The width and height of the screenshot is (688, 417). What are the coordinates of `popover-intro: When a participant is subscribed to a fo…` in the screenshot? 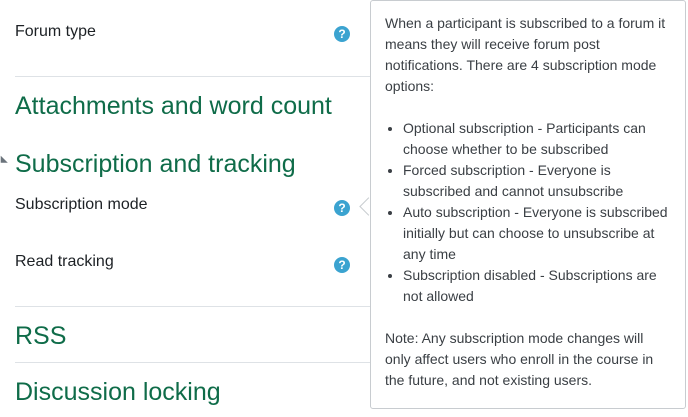 It's located at (525, 54).